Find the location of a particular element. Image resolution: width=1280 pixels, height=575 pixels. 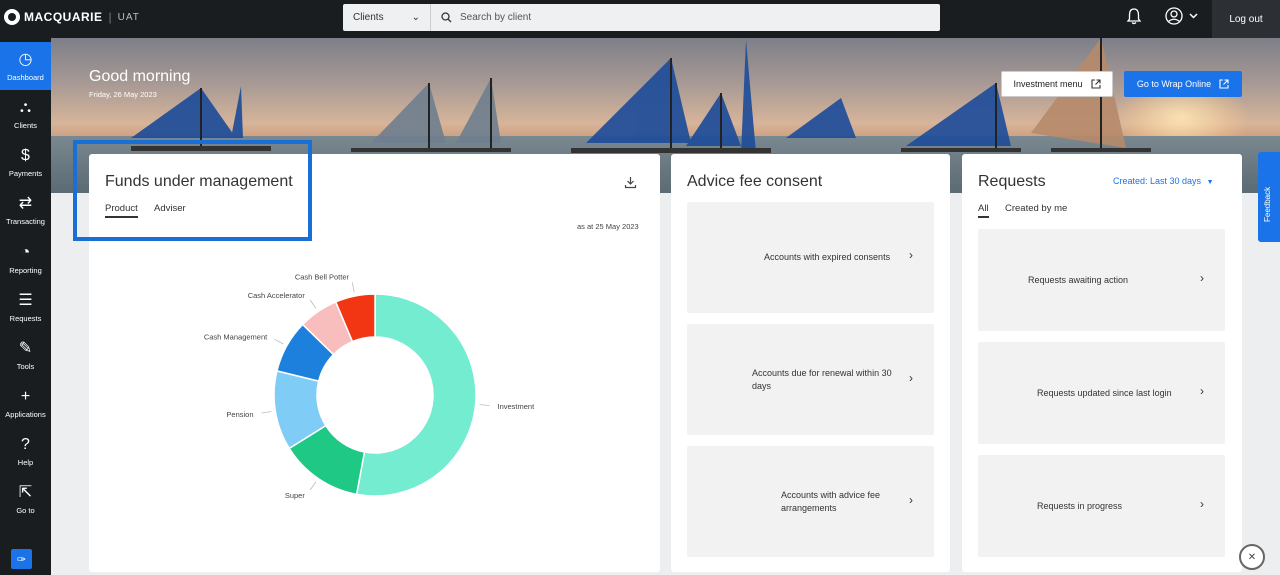

sidebar-item-label: Payments is located at coordinates (25, 173).